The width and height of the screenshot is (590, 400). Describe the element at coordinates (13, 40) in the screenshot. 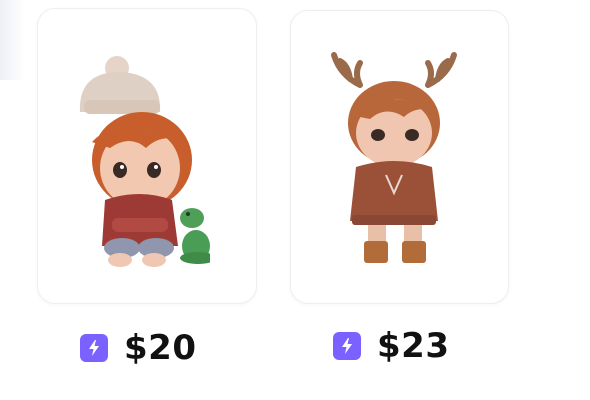

I see `left-edge-fade` at that location.